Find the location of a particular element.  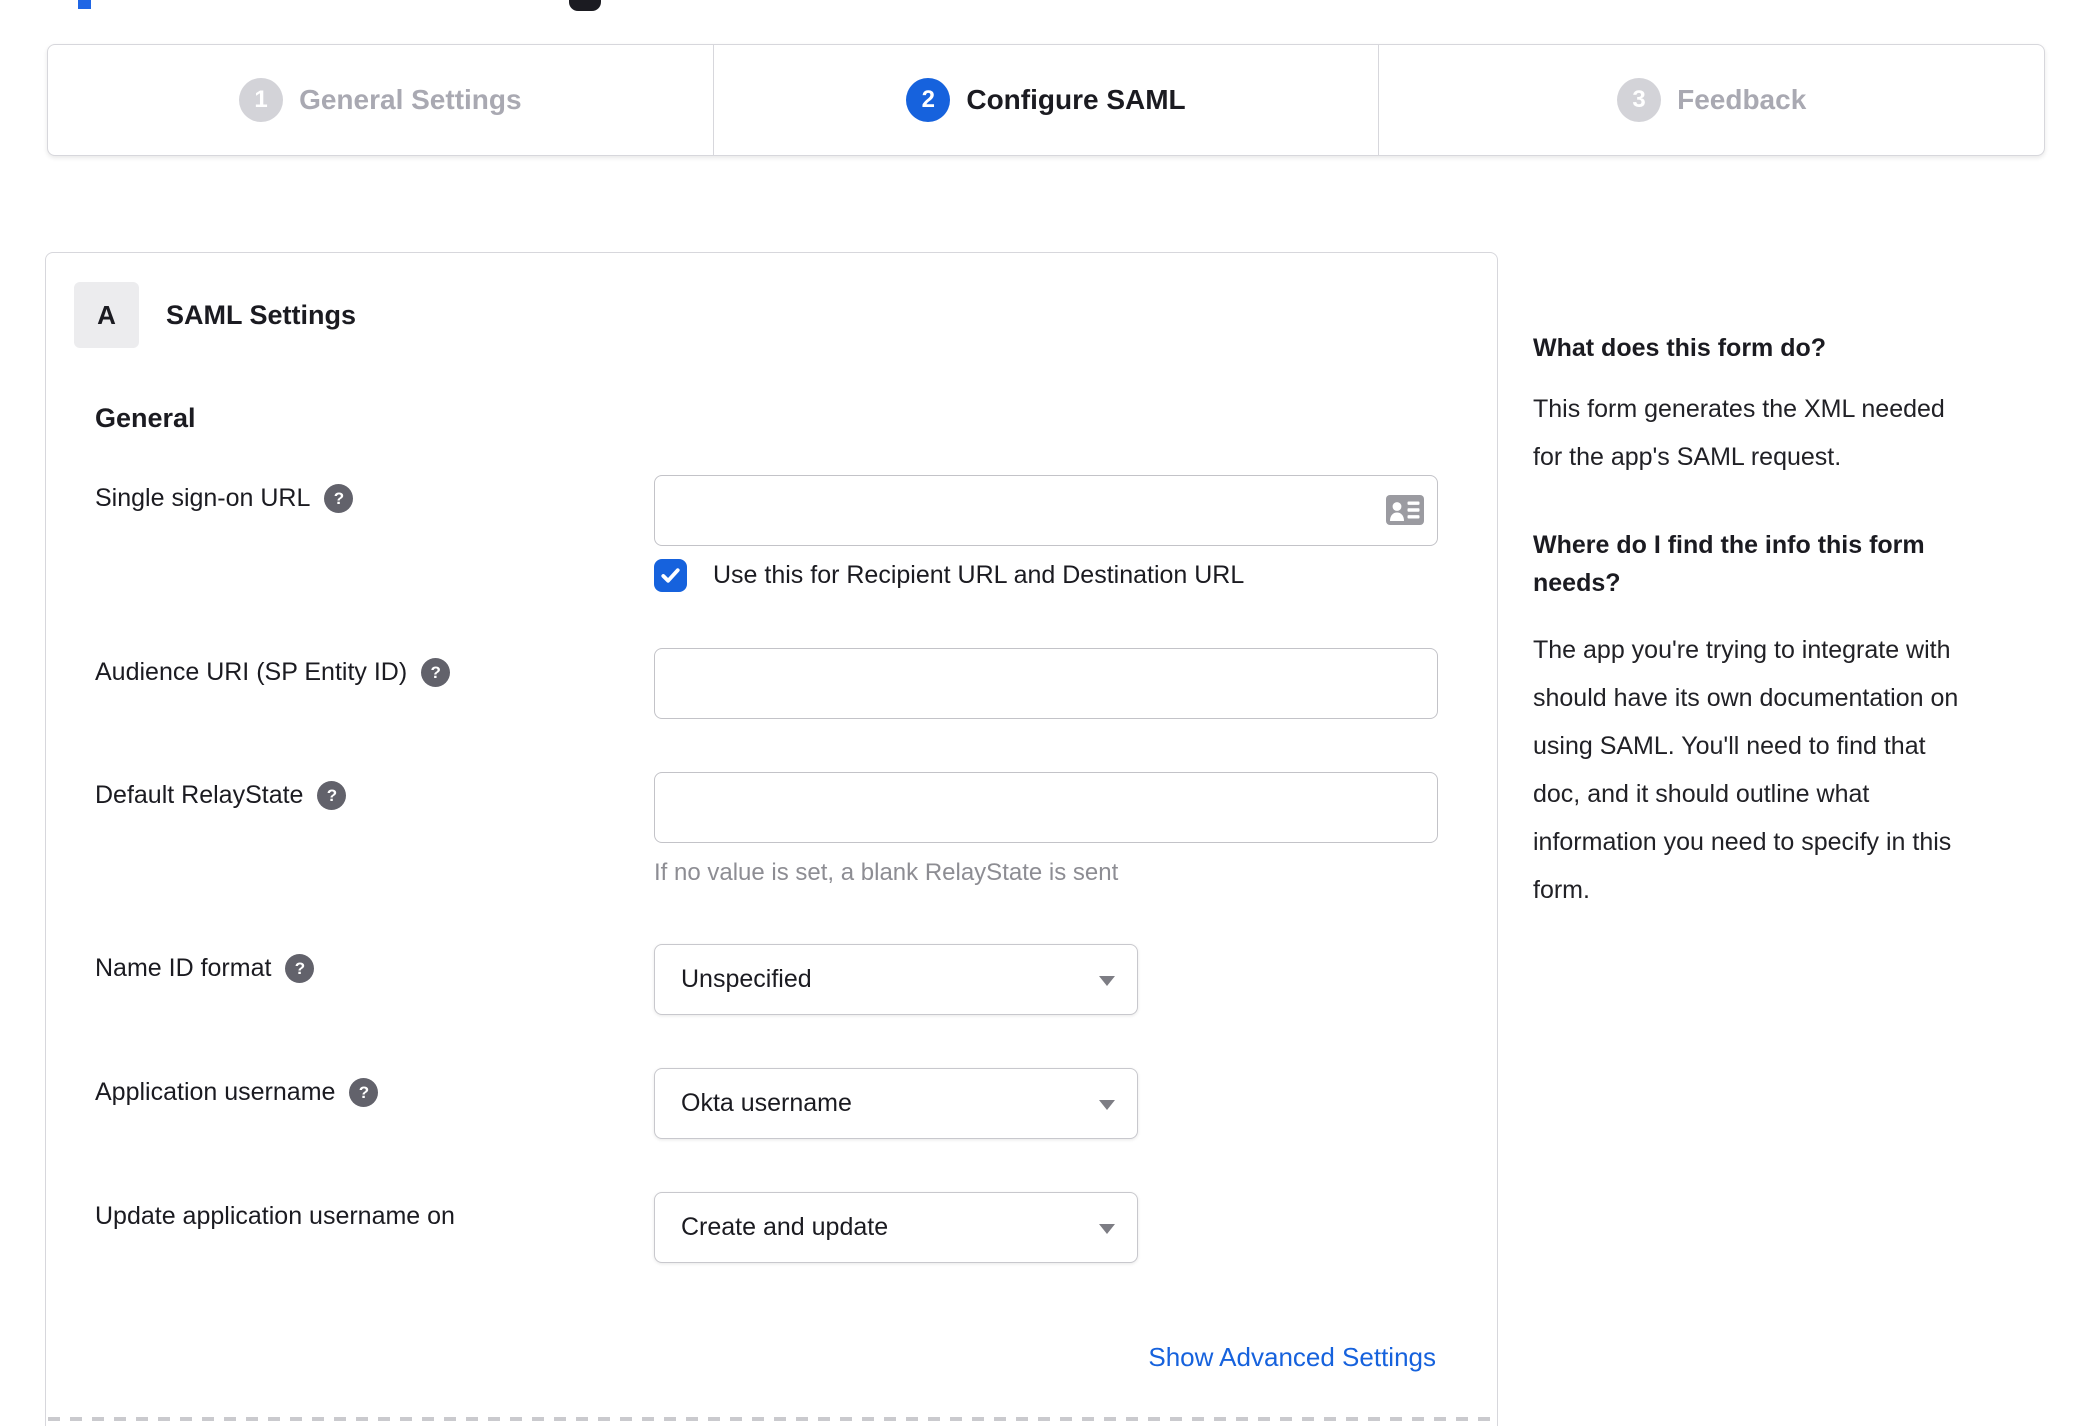

step-configure-saml: 2 Configure SAML is located at coordinates (1047, 100).